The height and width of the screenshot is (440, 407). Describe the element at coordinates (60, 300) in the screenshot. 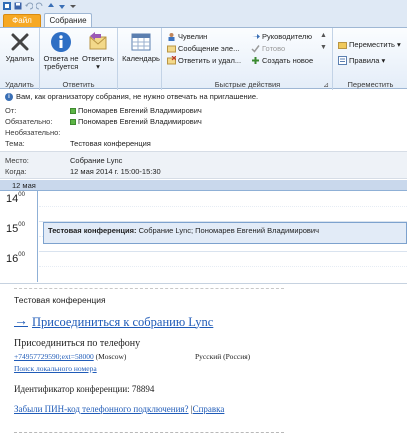

I see `body-title: Тестовая конференция` at that location.